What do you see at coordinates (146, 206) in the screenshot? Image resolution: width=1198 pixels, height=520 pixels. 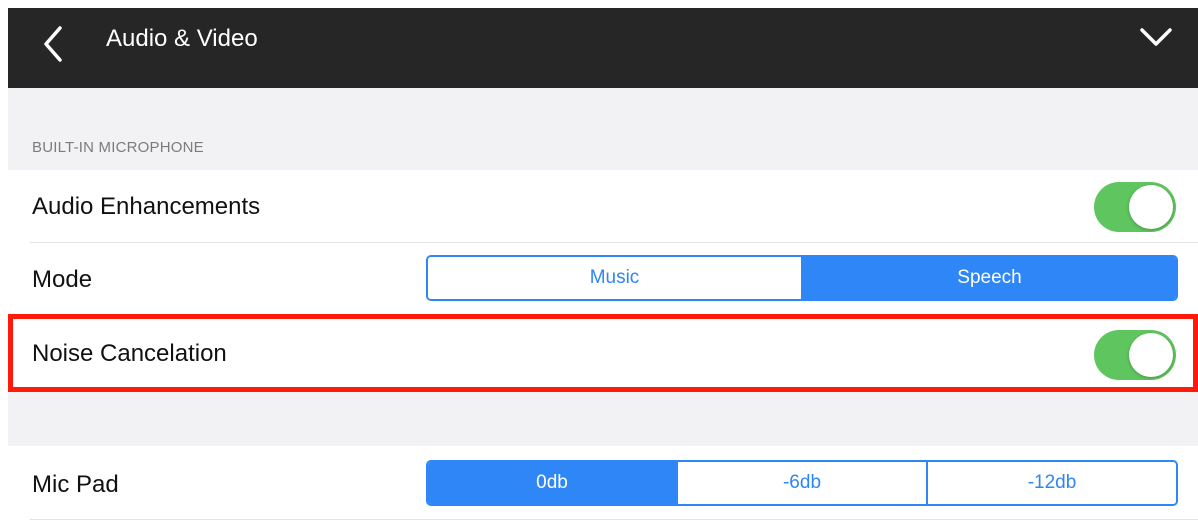 I see `audio-enhancements-label: Audio Enhancements` at bounding box center [146, 206].